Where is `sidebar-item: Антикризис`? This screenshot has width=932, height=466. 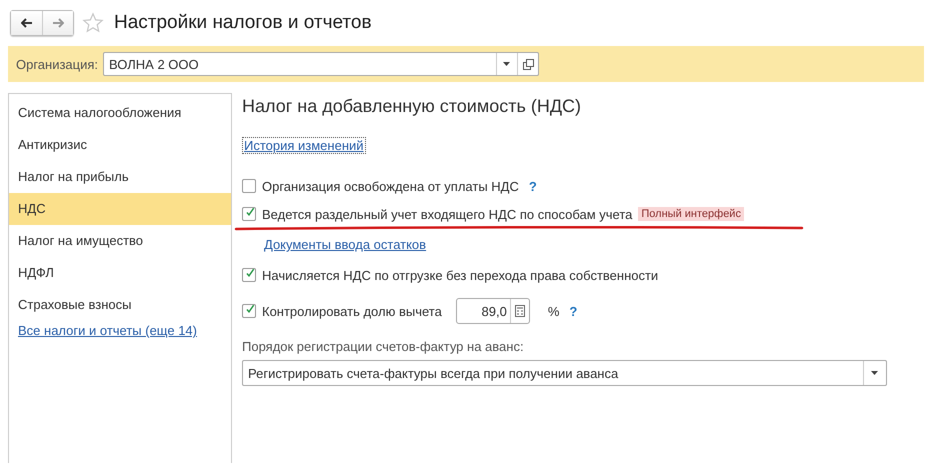
sidebar-item: Антикризис is located at coordinates (120, 145).